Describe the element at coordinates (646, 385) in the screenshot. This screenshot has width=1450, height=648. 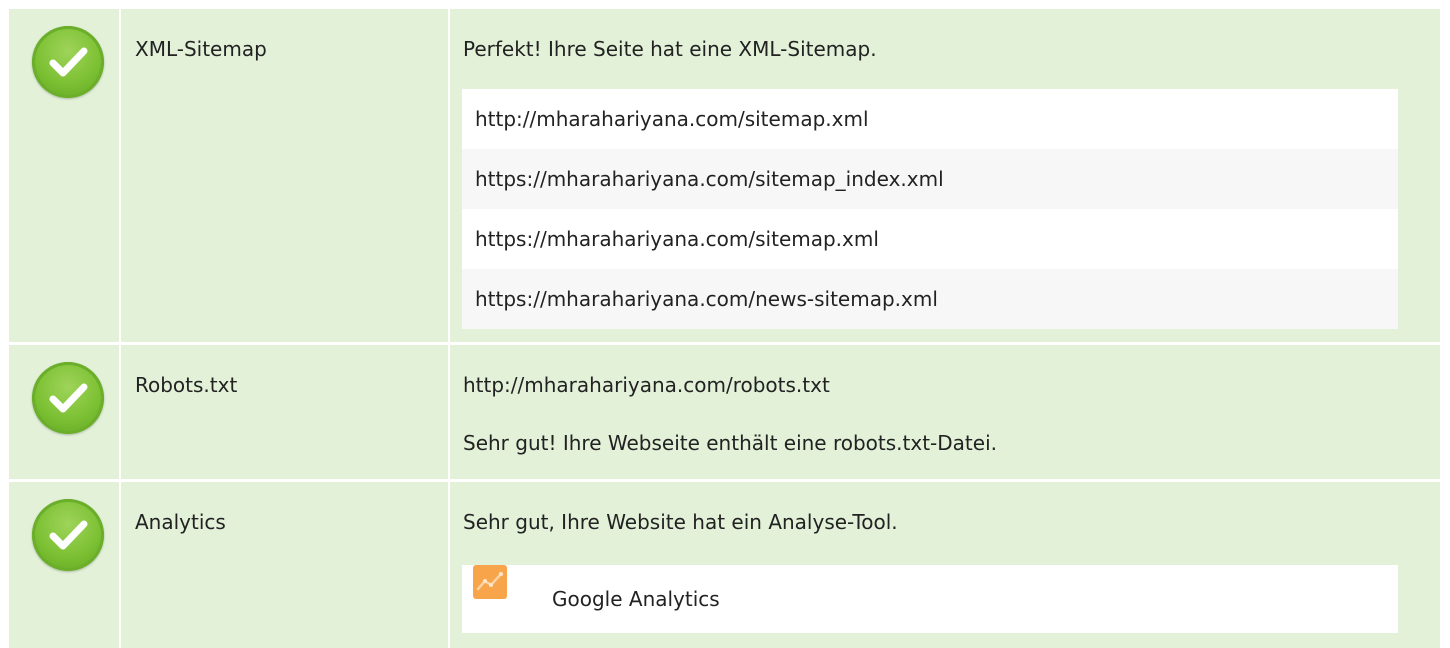
I see `robots-url: http://mharahariyana.com/robots.txt` at that location.